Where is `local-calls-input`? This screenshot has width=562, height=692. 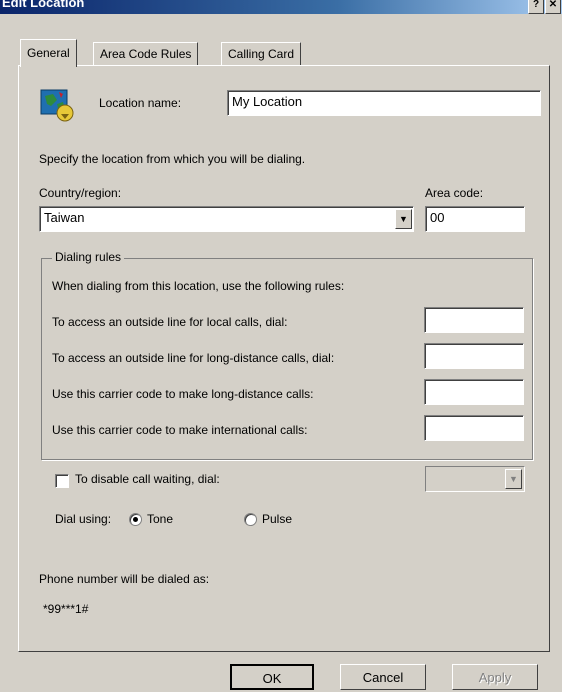 local-calls-input is located at coordinates (474, 320).